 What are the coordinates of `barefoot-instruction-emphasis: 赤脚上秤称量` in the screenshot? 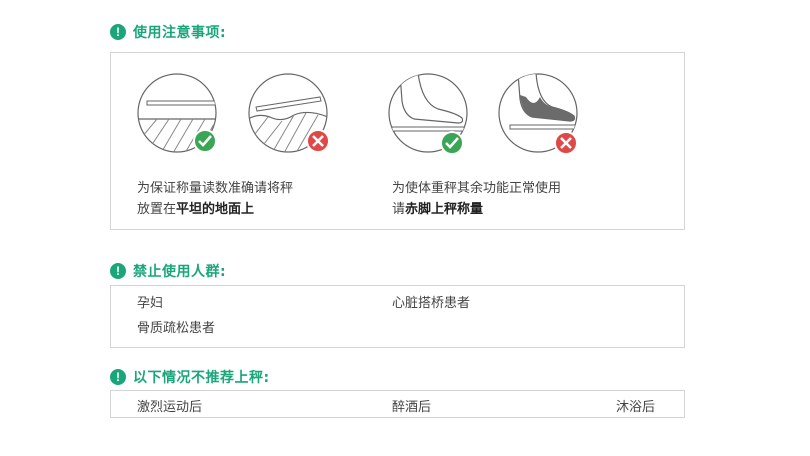 It's located at (444, 209).